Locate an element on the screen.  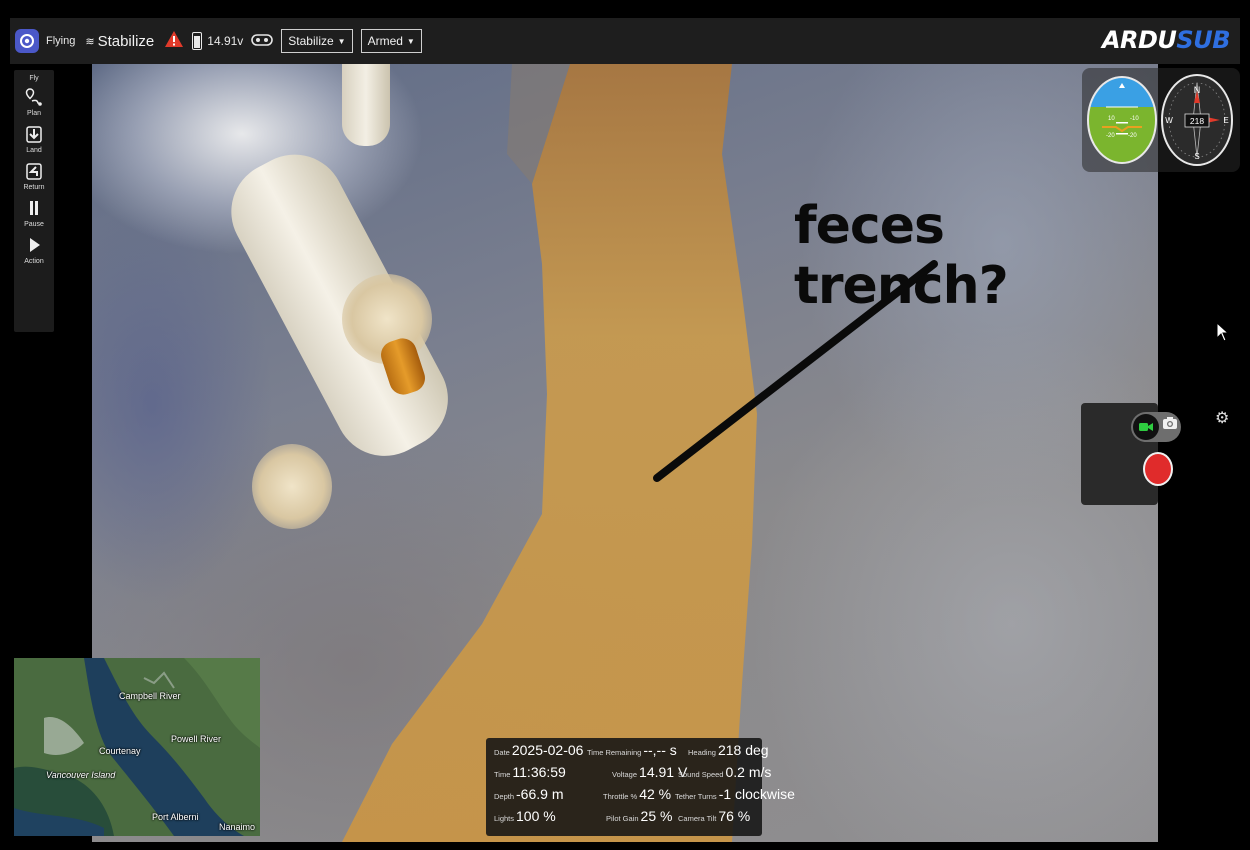
toolbar-item-pause: Pause is located at coordinates (34, 212).